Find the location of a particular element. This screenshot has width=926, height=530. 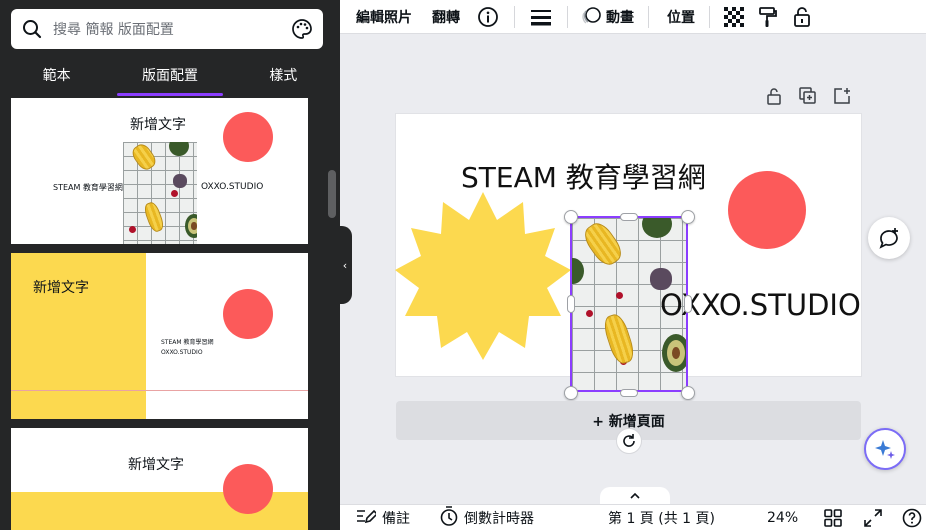

tab-templates: 範本 is located at coordinates (56, 78).